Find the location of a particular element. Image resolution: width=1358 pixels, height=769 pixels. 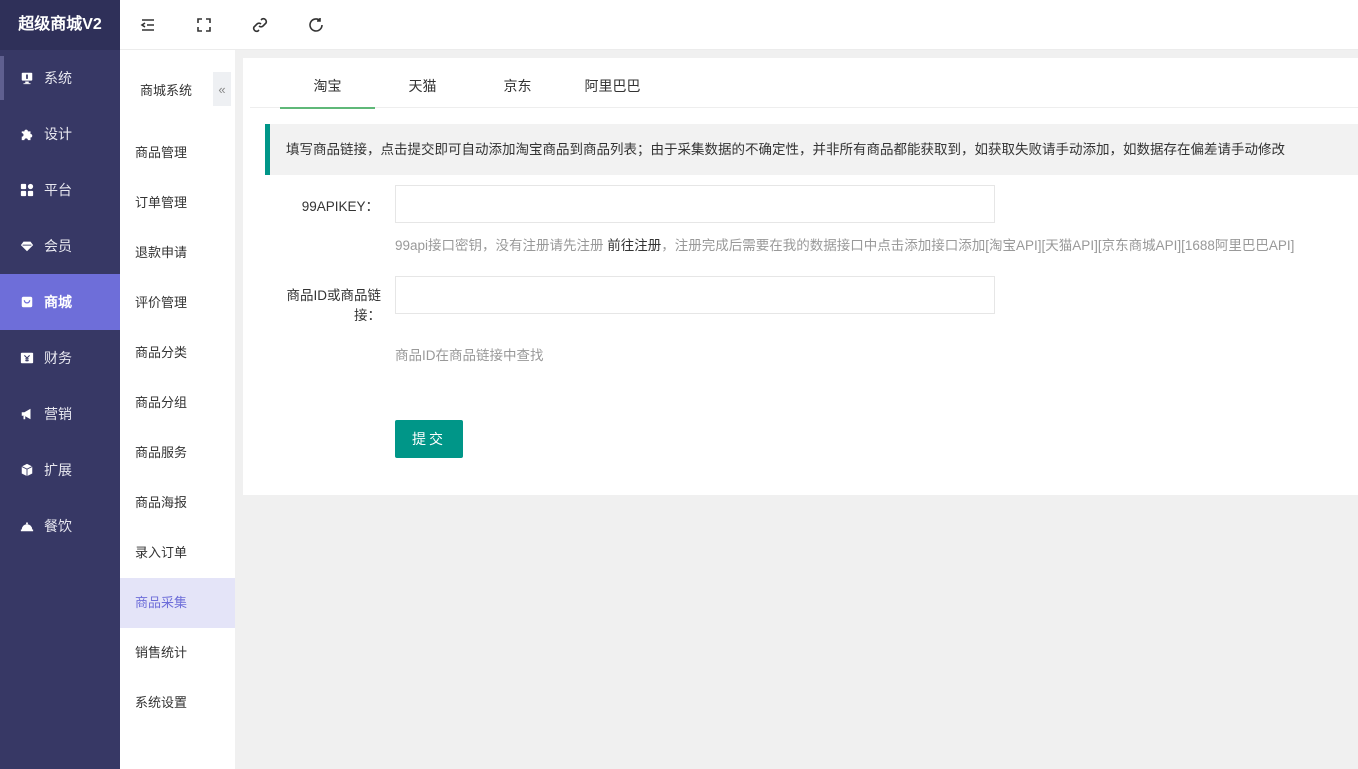

system-icon is located at coordinates (27, 78).